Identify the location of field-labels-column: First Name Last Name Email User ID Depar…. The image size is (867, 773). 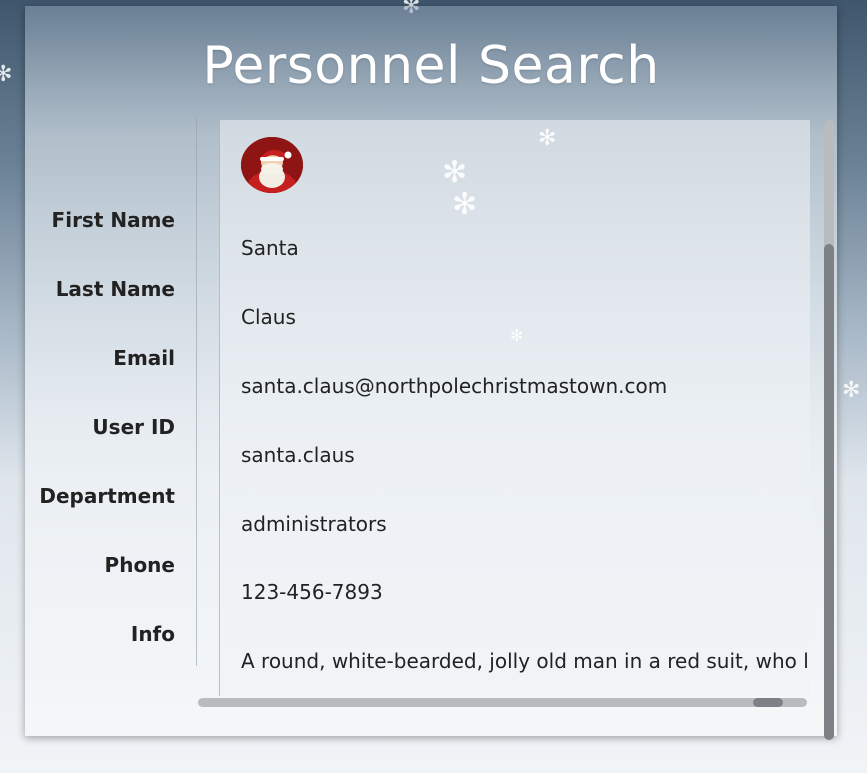
(111, 392).